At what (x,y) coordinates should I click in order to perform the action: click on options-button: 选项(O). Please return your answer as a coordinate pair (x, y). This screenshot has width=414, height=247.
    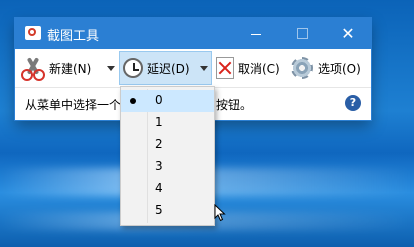
    Looking at the image, I should click on (325, 68).